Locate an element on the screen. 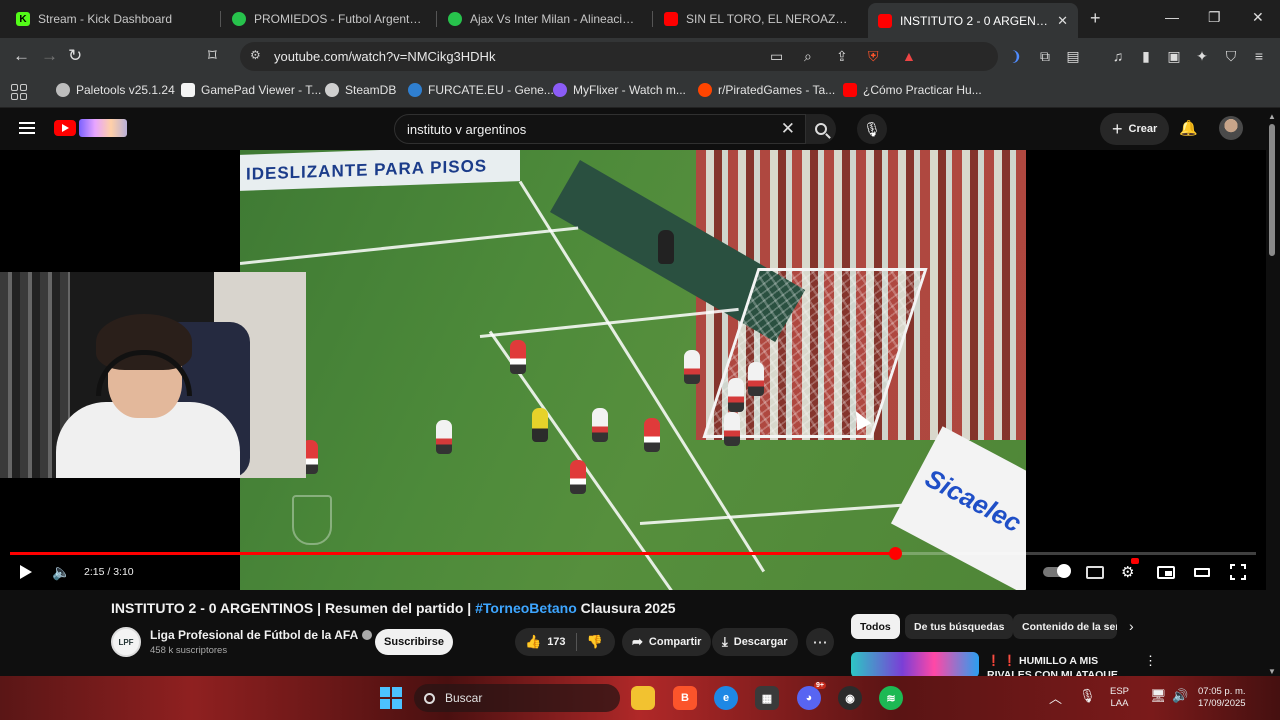  network-icon: 🖥 is located at coordinates (1158, 696).